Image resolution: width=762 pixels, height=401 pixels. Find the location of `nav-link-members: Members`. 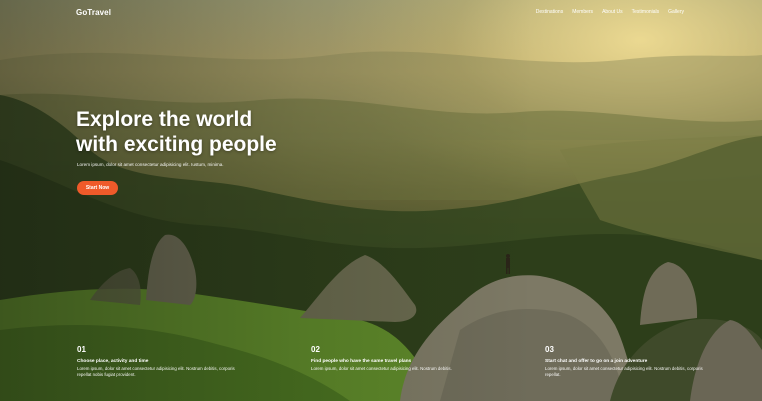

nav-link-members: Members is located at coordinates (582, 12).